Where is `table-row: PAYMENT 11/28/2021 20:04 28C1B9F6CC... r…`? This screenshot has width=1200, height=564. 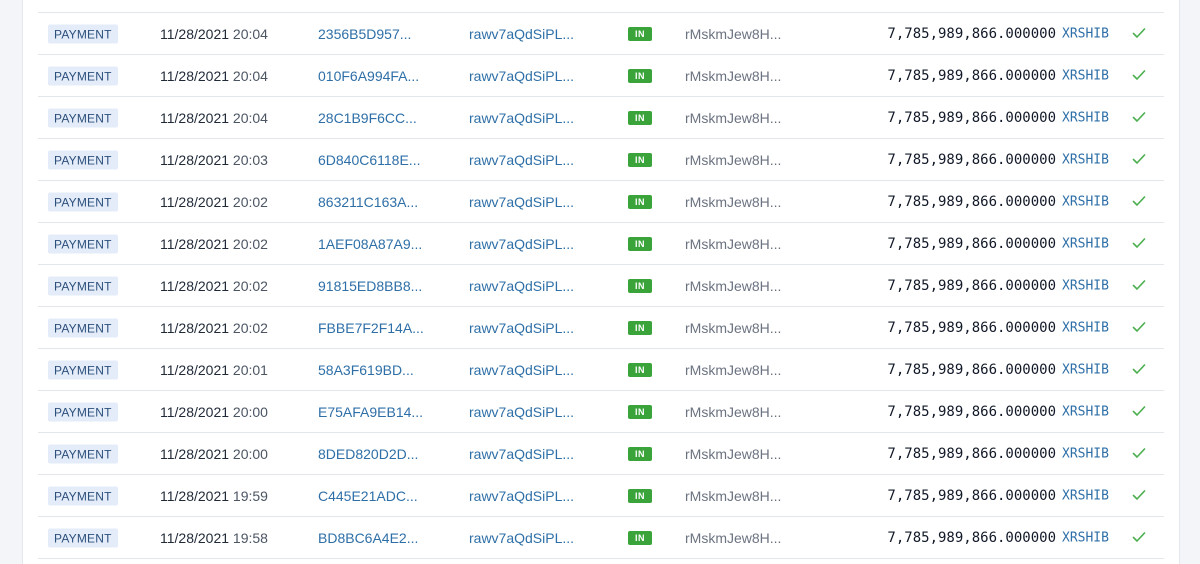 table-row: PAYMENT 11/28/2021 20:04 28C1B9F6CC... r… is located at coordinates (601, 118).